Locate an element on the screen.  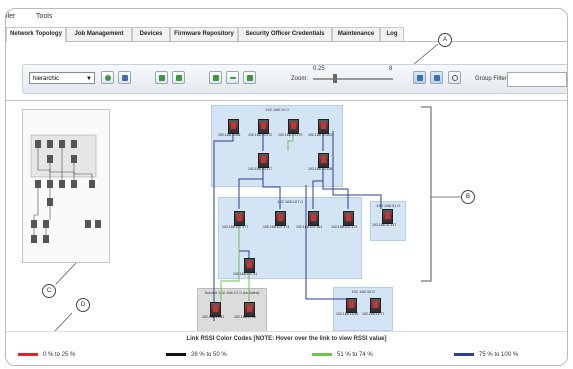
tab-network-topology: Network Topology is located at coordinates (36, 34).